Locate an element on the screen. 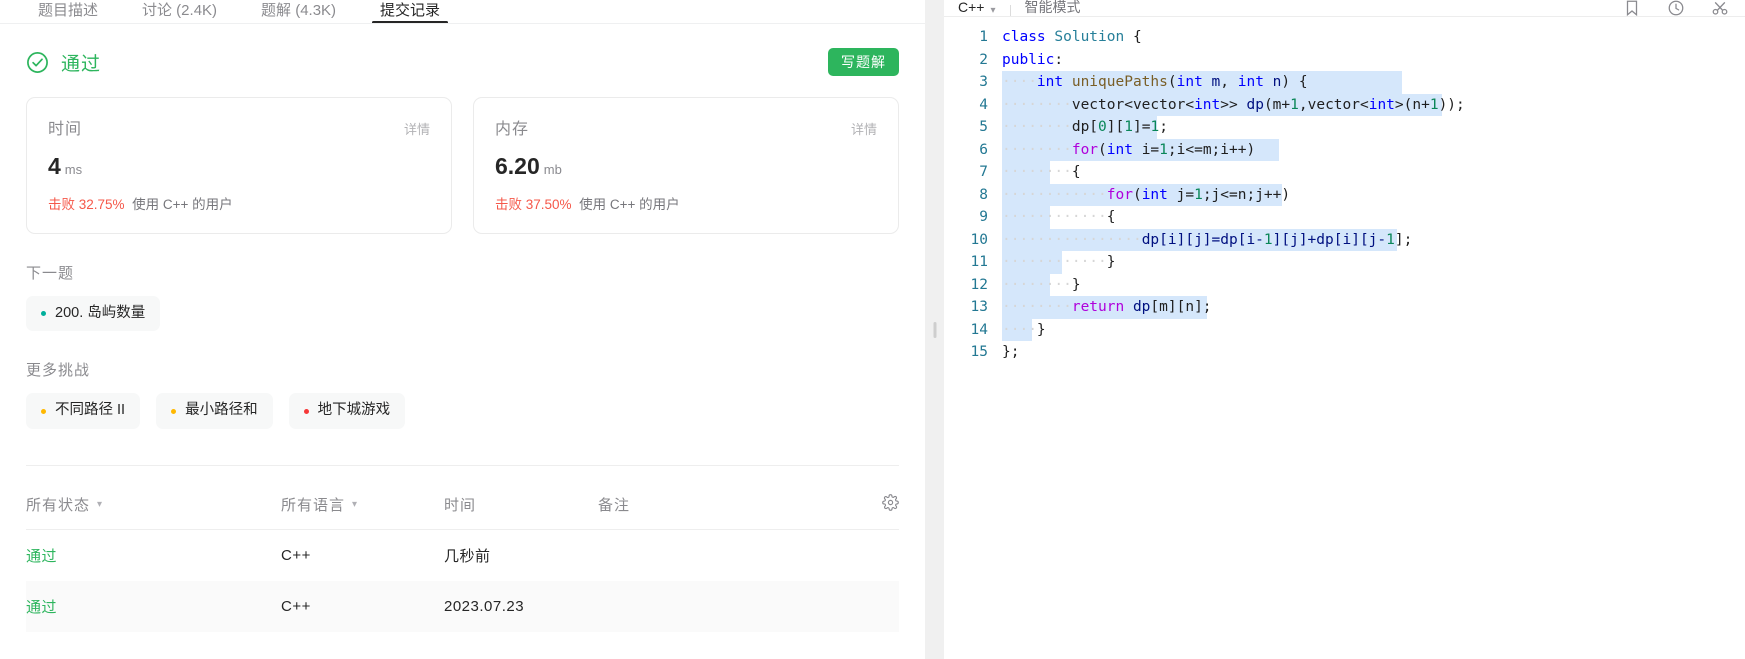 The width and height of the screenshot is (1745, 659). line-number: 11 is located at coordinates (979, 262).